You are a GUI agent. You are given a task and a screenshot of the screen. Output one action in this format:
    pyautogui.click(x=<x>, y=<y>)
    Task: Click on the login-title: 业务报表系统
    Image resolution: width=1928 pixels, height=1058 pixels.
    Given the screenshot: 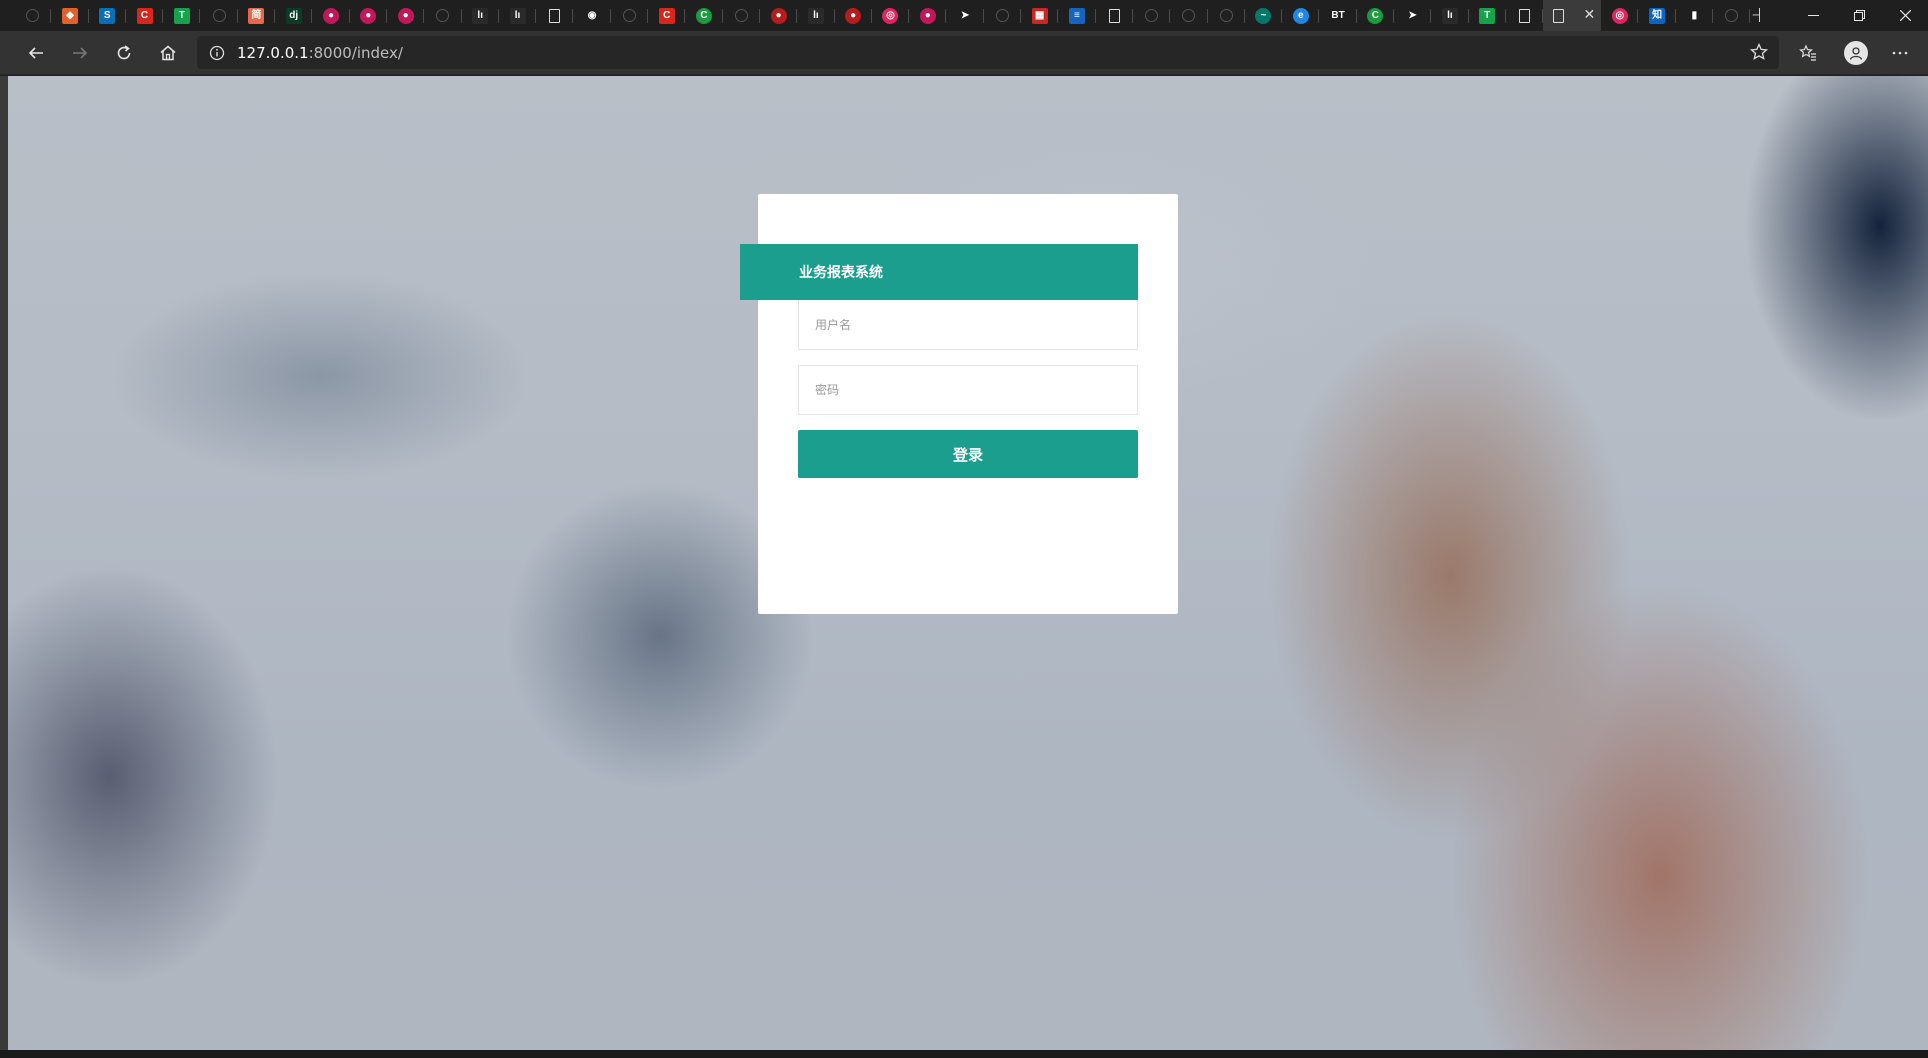 What is the action you would take?
    pyautogui.click(x=939, y=272)
    